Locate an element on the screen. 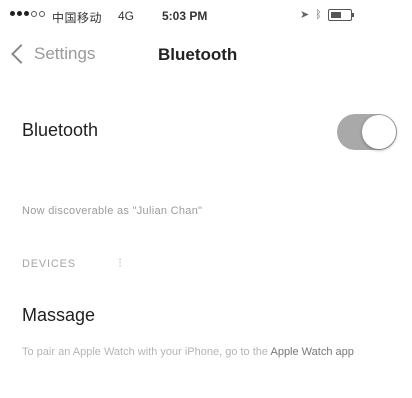 This screenshot has height=398, width=412. battery-icon is located at coordinates (340, 14).